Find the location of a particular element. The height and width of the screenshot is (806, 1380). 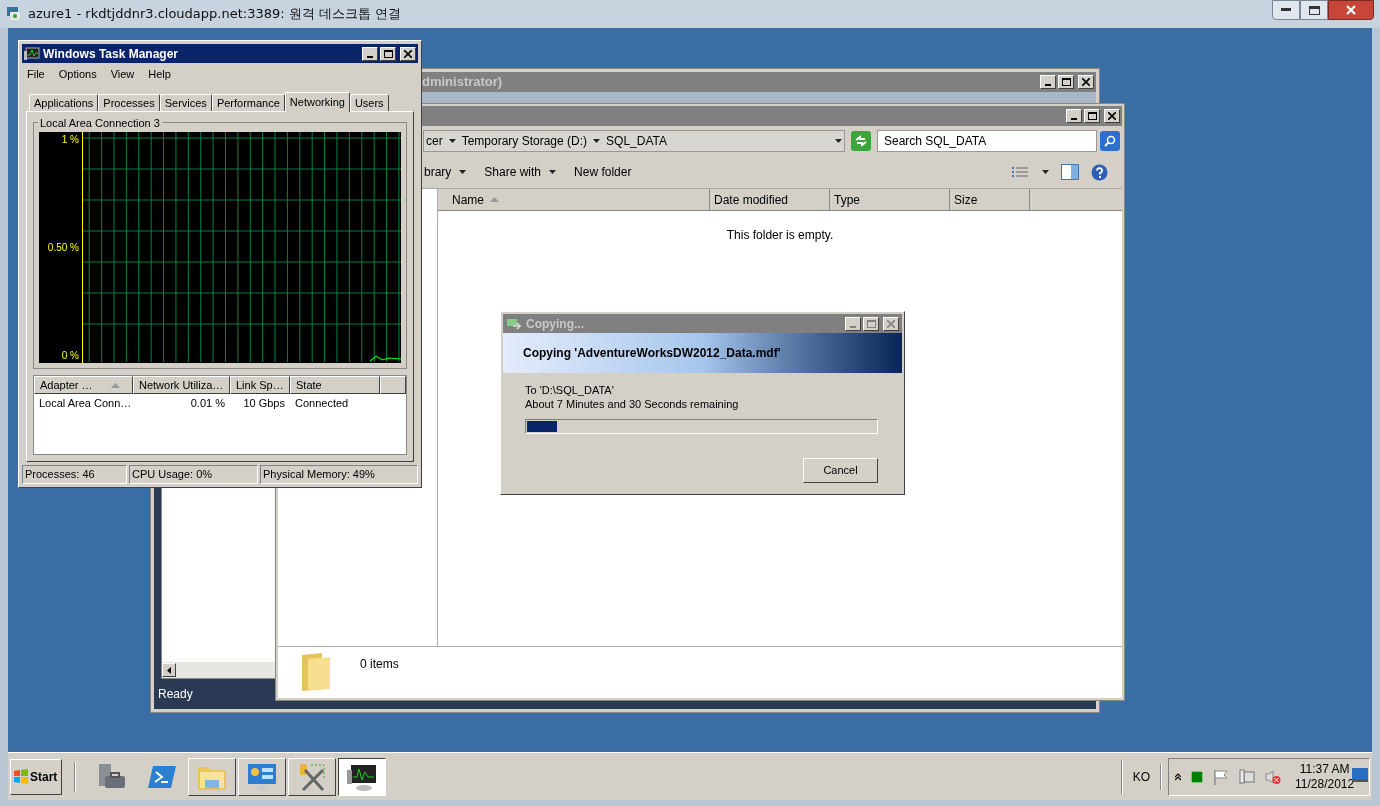

item-count: 0 items is located at coordinates (379, 664).